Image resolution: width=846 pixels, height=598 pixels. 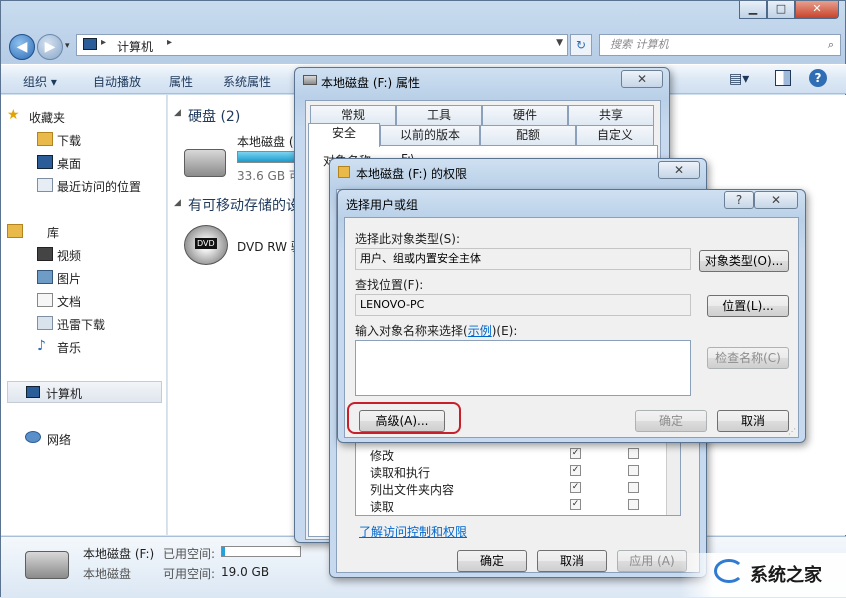 What do you see at coordinates (90, 44) in the screenshot?
I see `computer-icon` at bounding box center [90, 44].